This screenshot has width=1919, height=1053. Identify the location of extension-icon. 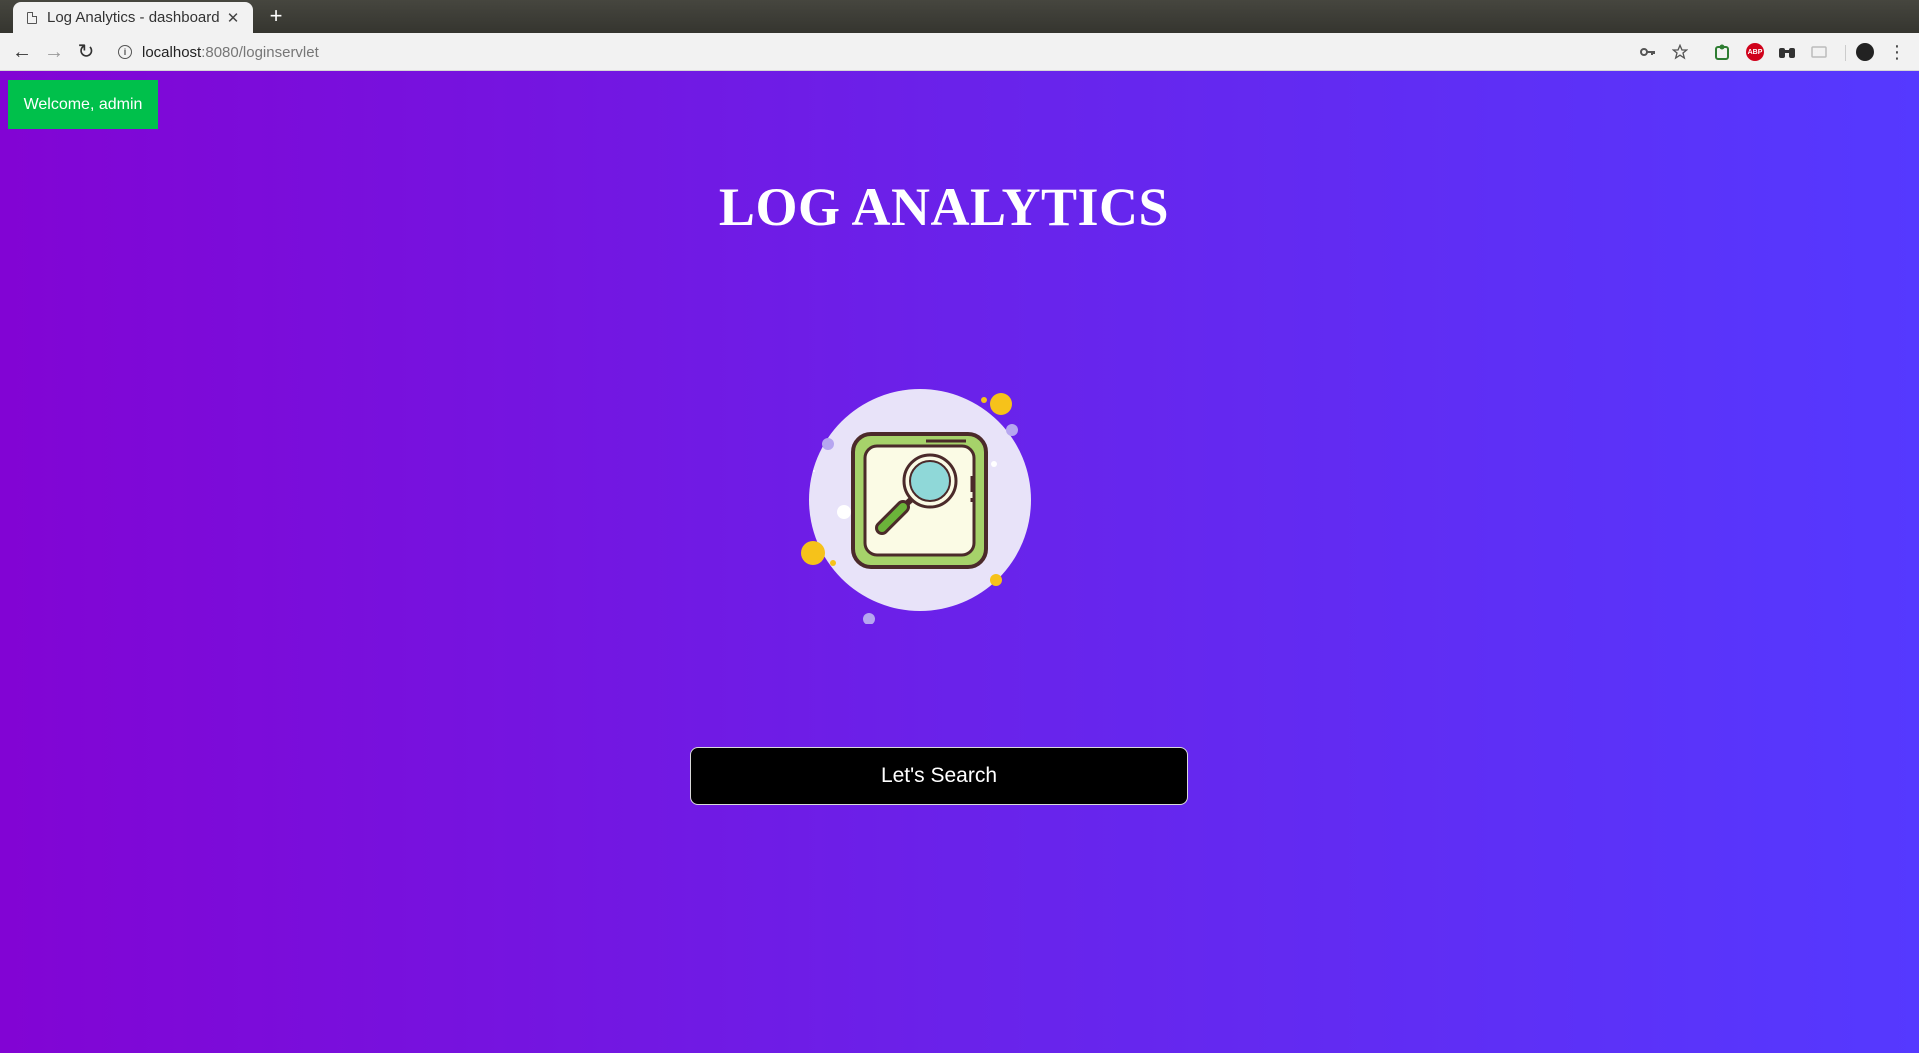
(1722, 52).